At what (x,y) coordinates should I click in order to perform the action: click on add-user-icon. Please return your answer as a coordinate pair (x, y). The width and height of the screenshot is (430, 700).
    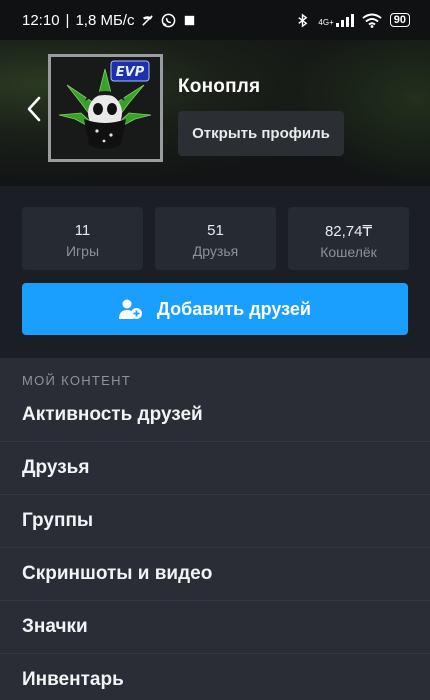
    Looking at the image, I should click on (131, 309).